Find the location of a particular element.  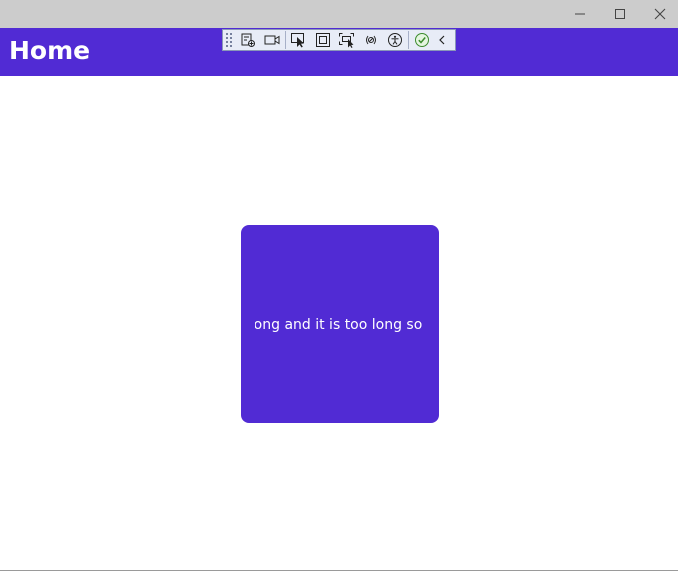

collapse-toolbar-button is located at coordinates (442, 40).